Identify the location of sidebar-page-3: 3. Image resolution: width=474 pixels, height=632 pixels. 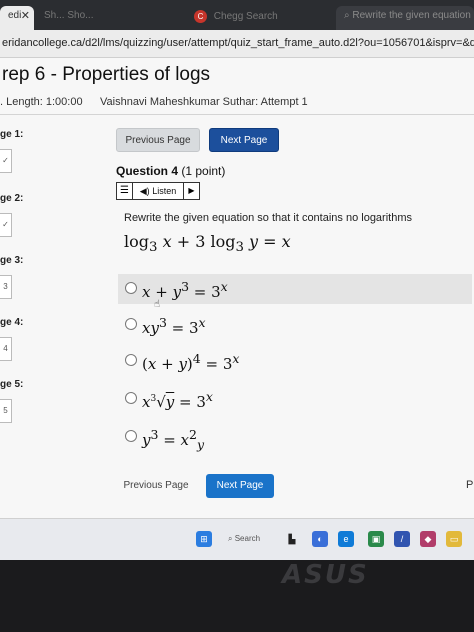
(6, 287).